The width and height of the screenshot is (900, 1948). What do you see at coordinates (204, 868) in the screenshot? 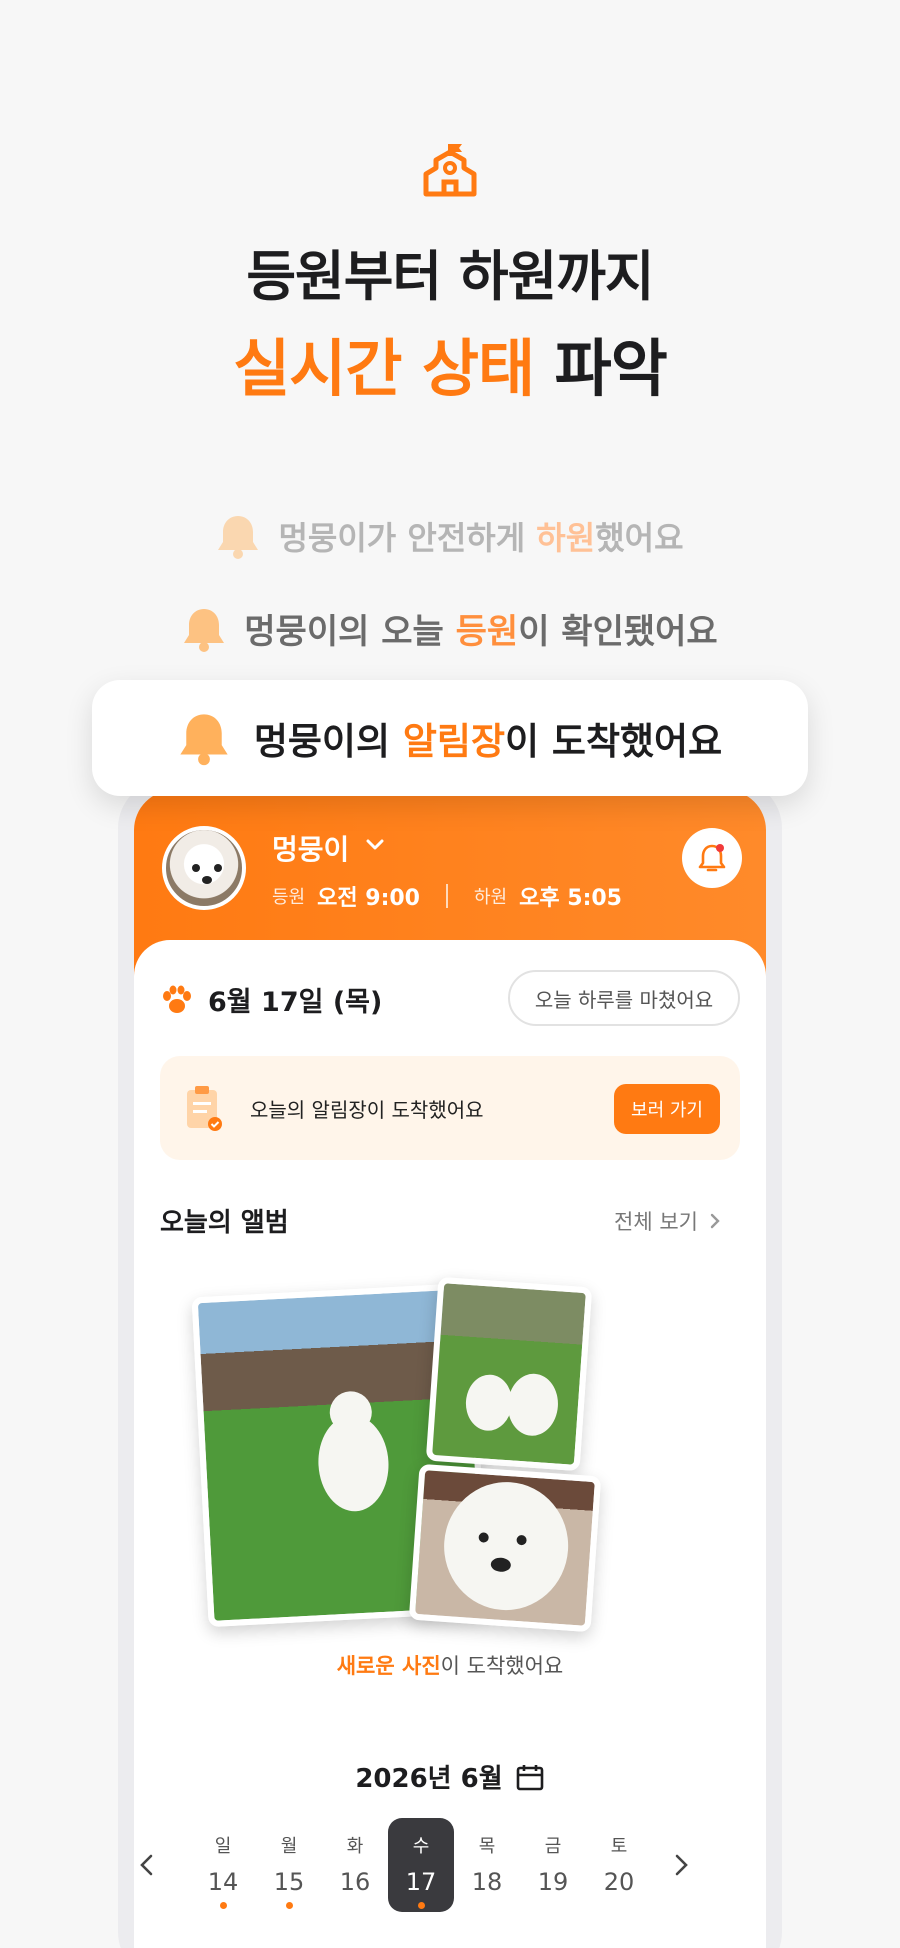
I see `avatar` at bounding box center [204, 868].